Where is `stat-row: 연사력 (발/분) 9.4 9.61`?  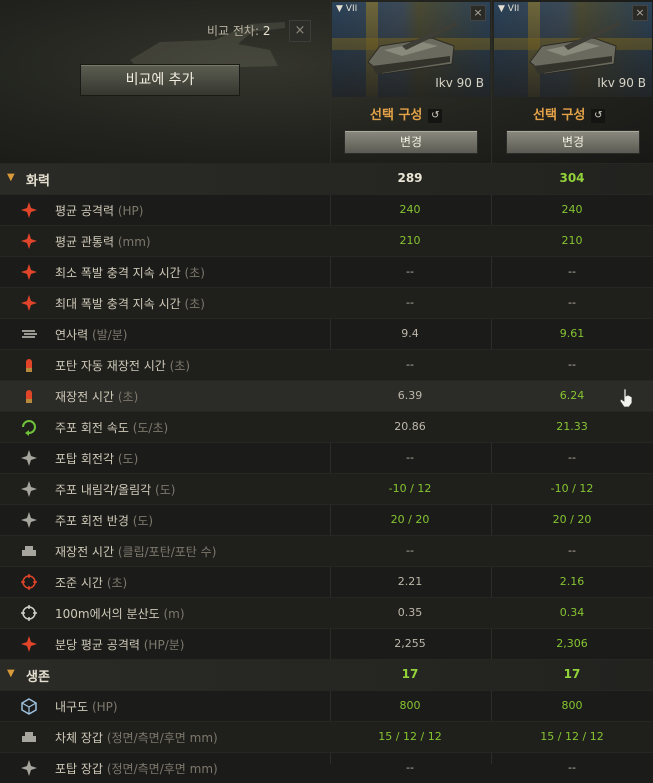
stat-row: 연사력 (발/분) 9.4 9.61 is located at coordinates (326, 333).